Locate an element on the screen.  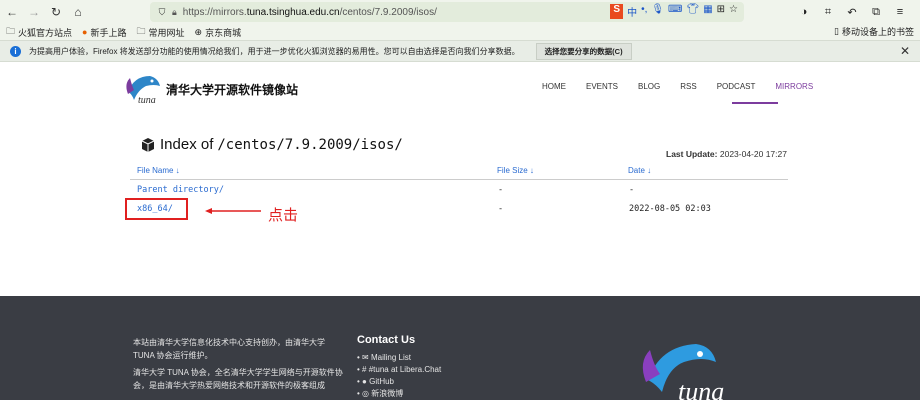
url-path: /centos/7.9.2009/isos/ is located at coordinates (388, 12).